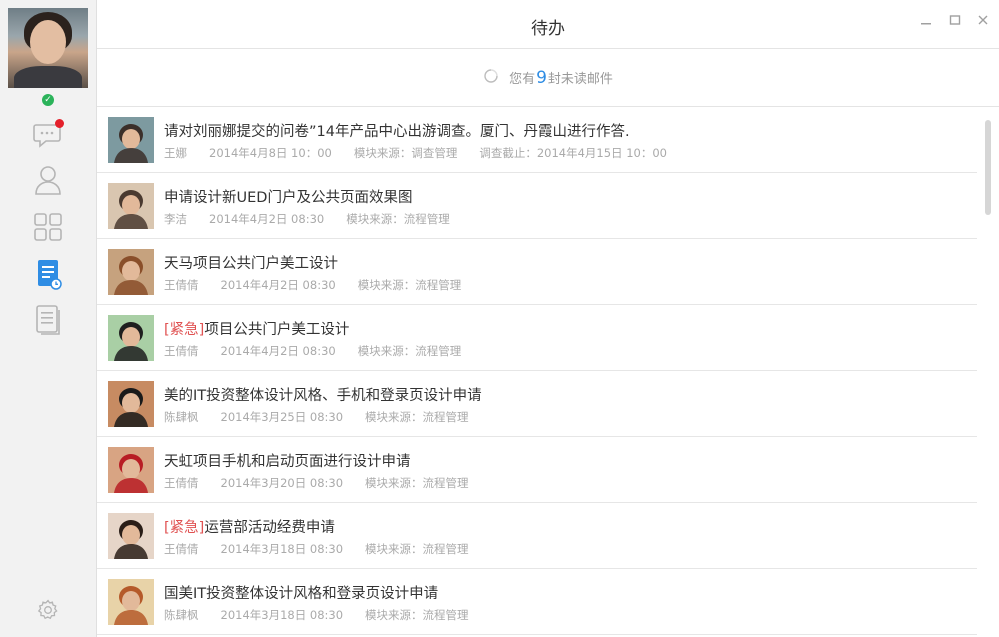 This screenshot has width=999, height=637. I want to click on task-meta: 王倩倩 2014年3月18日 08:30 模块来源：流程管理, so click(327, 549).